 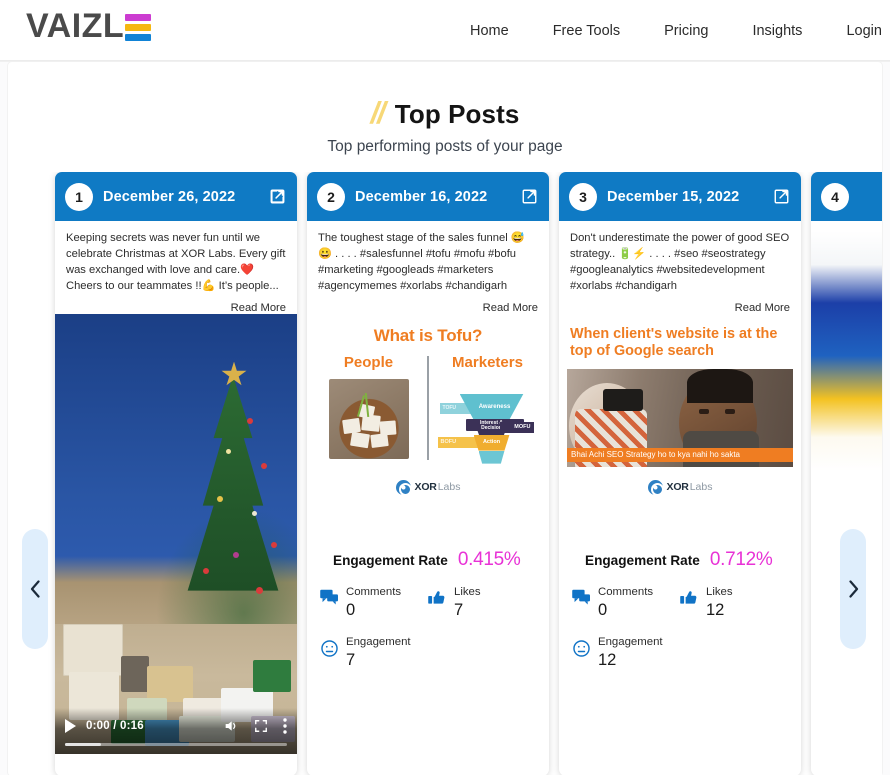 I want to click on nav-links: Home Free Tools Pricing Insights Login, so click(x=676, y=30).